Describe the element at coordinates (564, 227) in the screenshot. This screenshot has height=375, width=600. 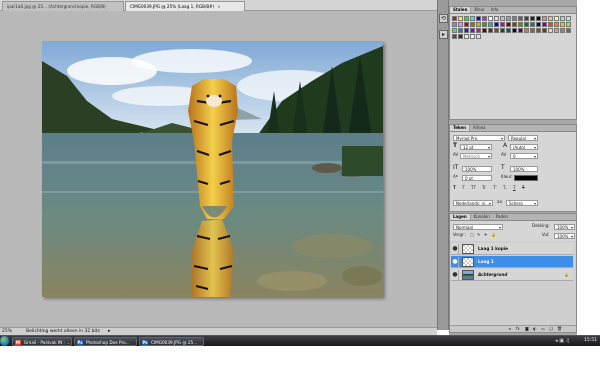
I see `opacity-field: 100%` at that location.